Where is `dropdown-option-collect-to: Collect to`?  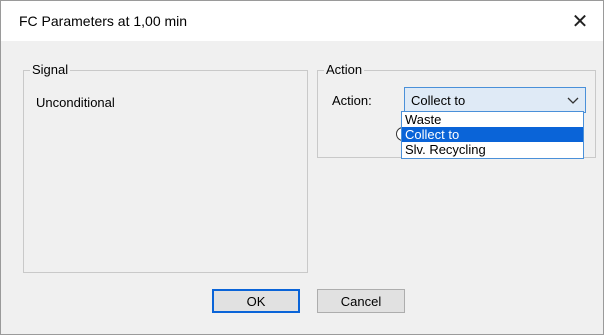
dropdown-option-collect-to: Collect to is located at coordinates (492, 134).